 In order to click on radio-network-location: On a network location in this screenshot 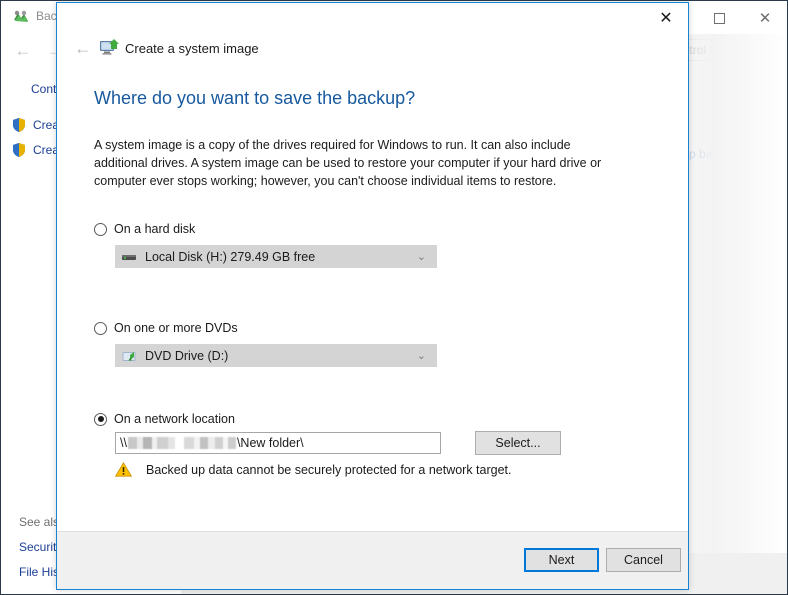, I will do `click(164, 419)`.